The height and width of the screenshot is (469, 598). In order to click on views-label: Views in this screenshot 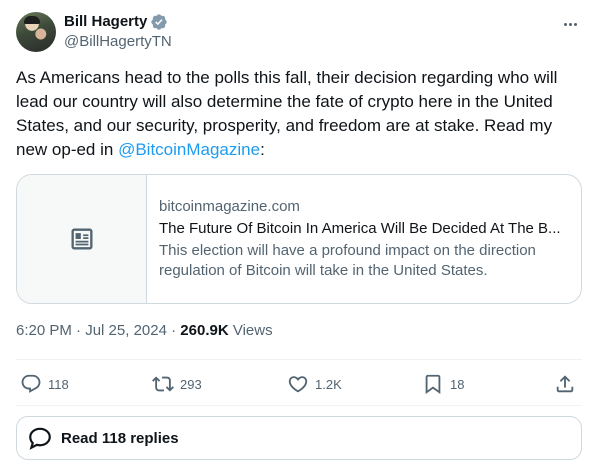, I will do `click(250, 330)`.